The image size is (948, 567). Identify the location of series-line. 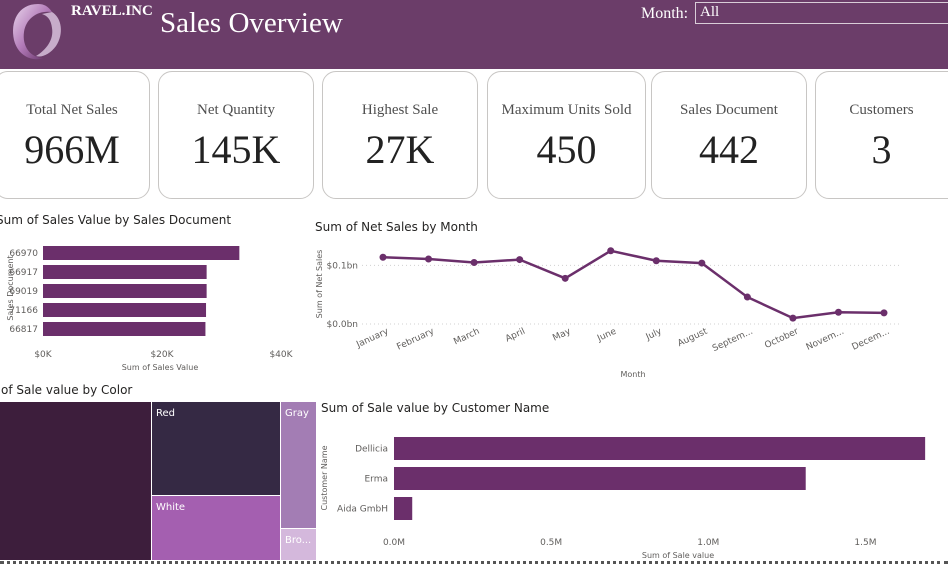
(633, 284).